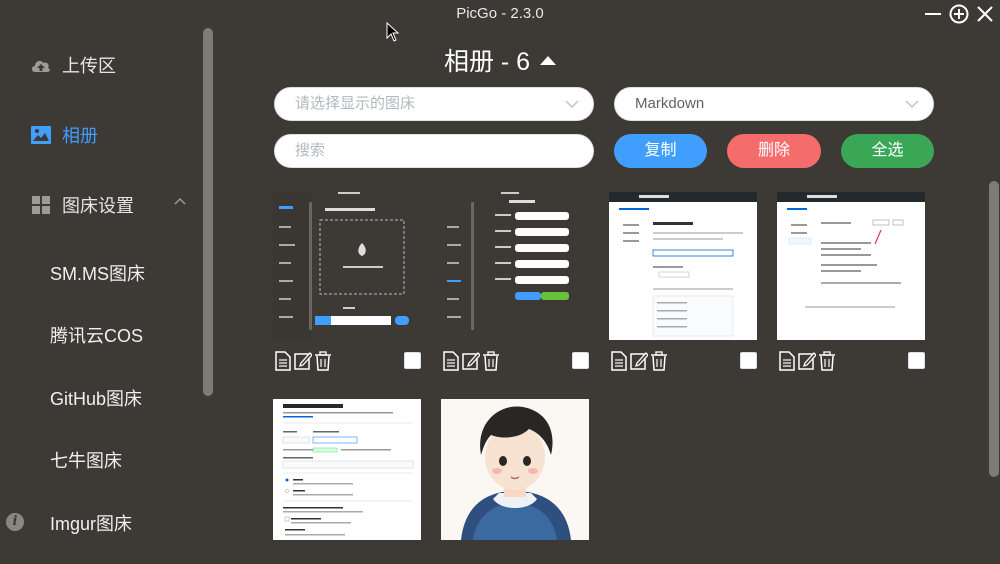  Describe the element at coordinates (434, 151) in the screenshot. I see `search-input: 搜索` at that location.